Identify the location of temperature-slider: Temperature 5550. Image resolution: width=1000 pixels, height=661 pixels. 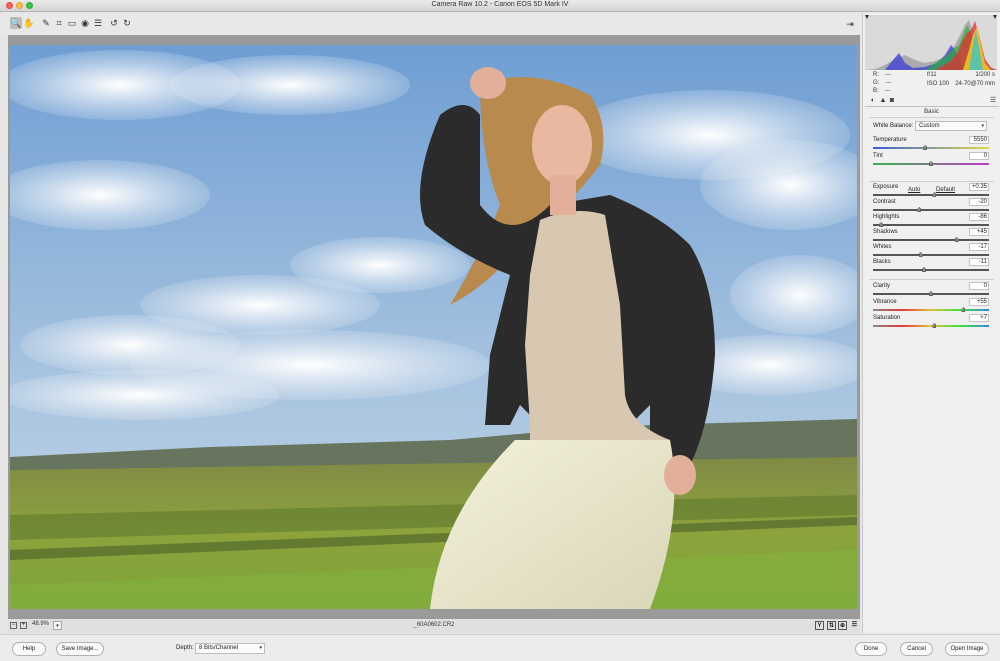
(931, 143).